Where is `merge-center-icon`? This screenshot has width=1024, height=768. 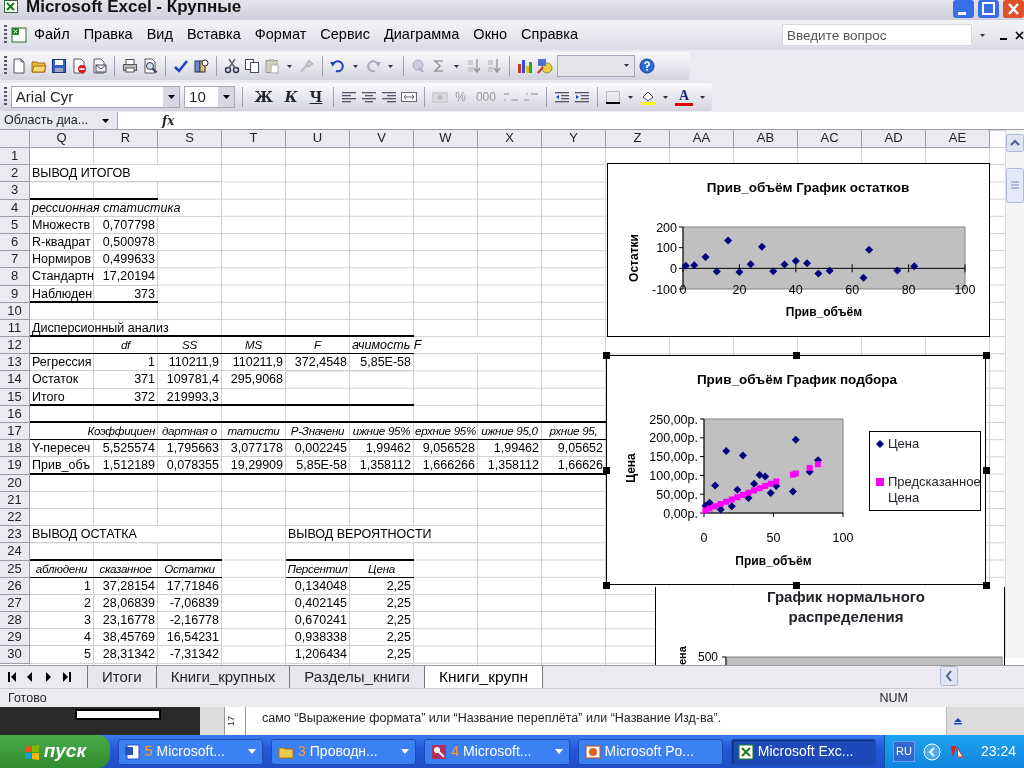 merge-center-icon is located at coordinates (409, 97).